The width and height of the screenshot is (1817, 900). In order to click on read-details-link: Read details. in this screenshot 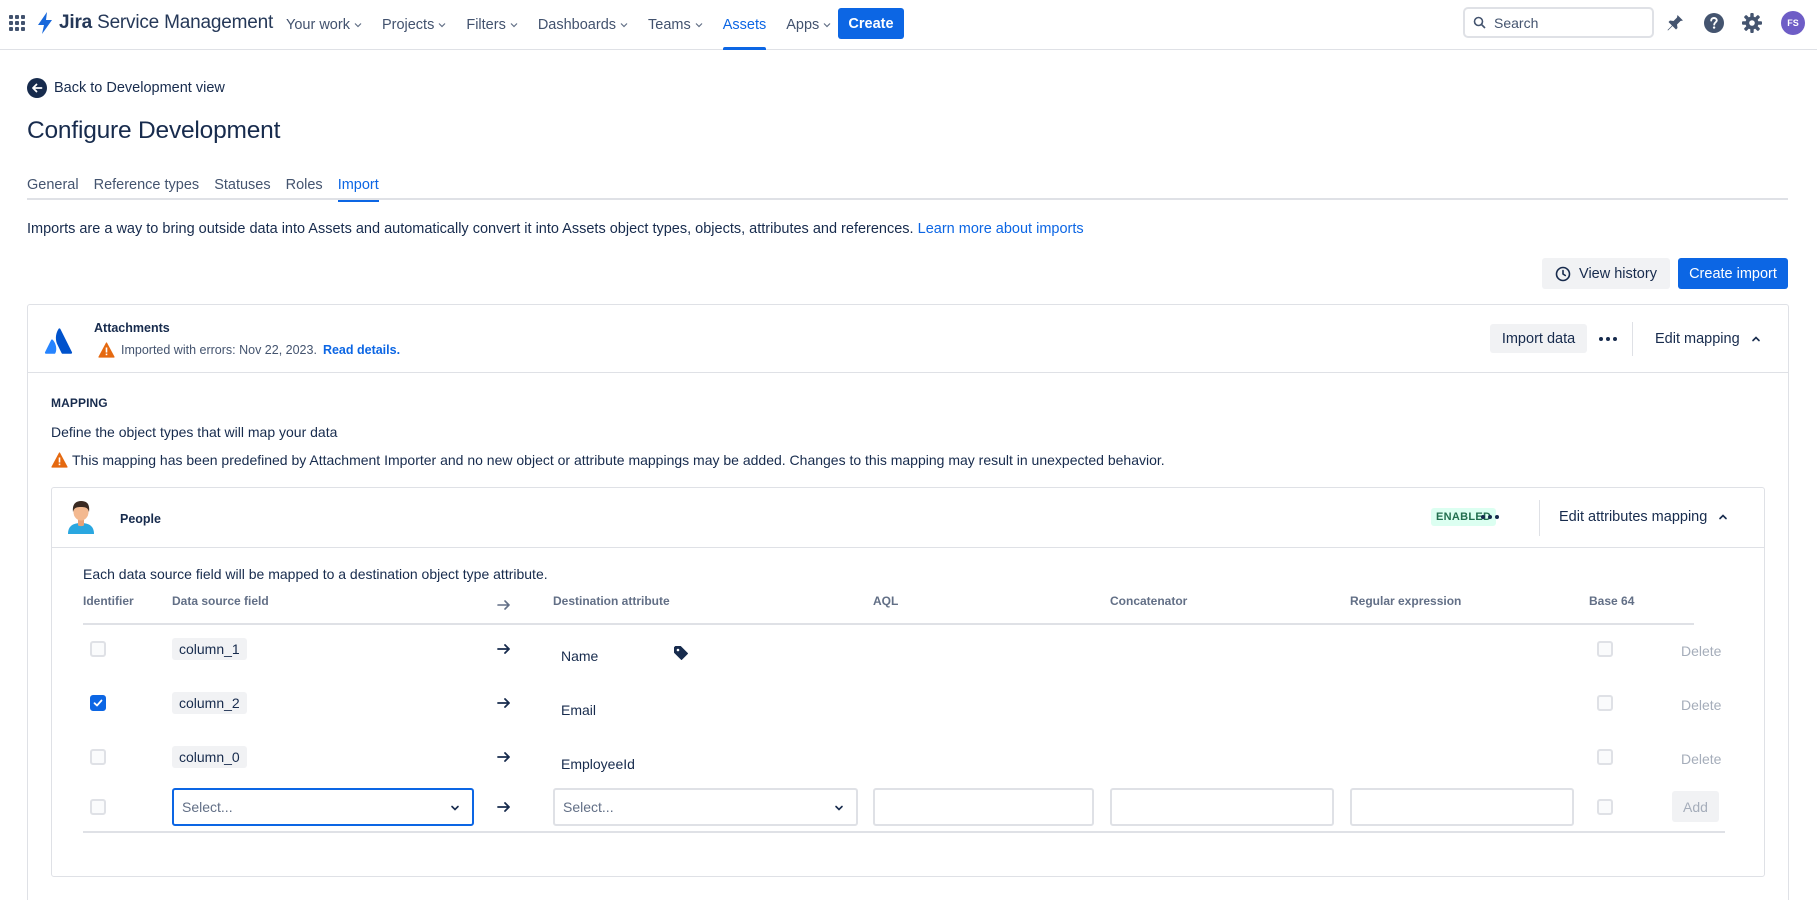, I will do `click(361, 350)`.